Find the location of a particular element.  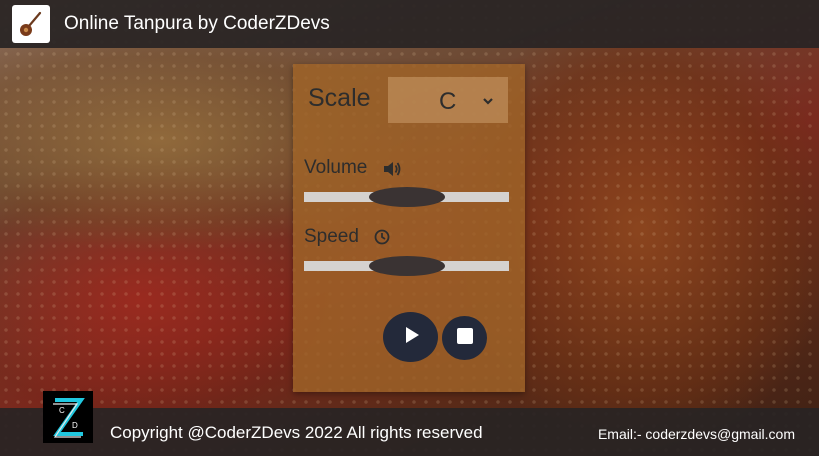

chevron-down-icon is located at coordinates (488, 102).